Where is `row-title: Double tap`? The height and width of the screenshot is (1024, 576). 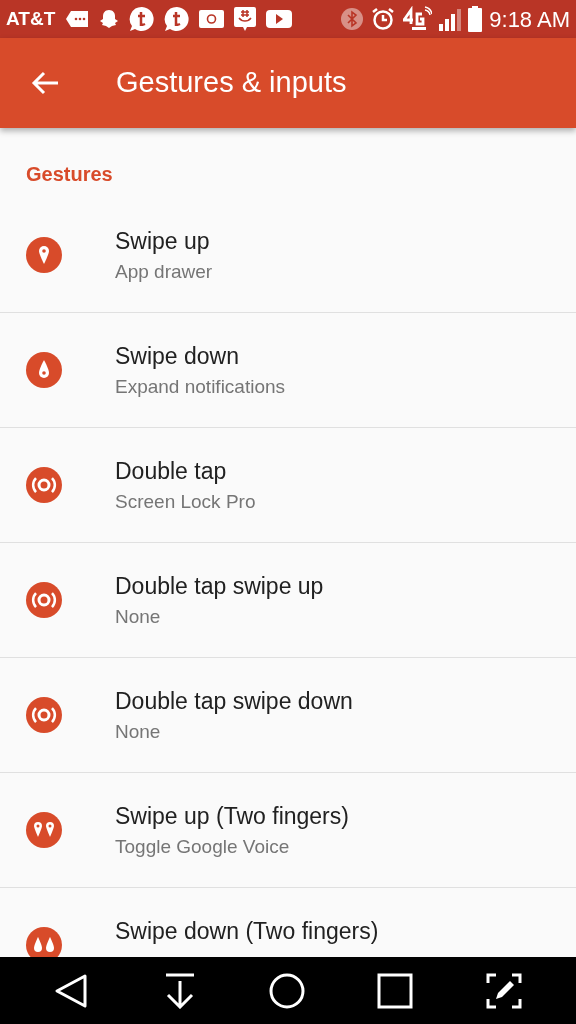
row-title: Double tap is located at coordinates (171, 471).